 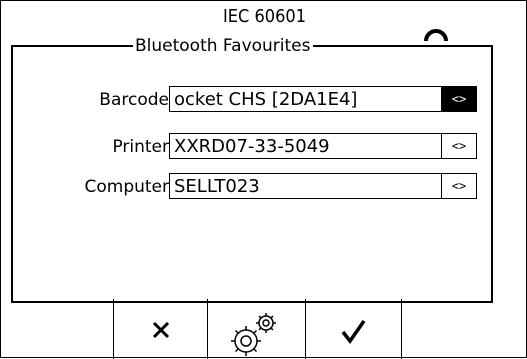 I want to click on printer-picker-button: <>, so click(x=458, y=146).